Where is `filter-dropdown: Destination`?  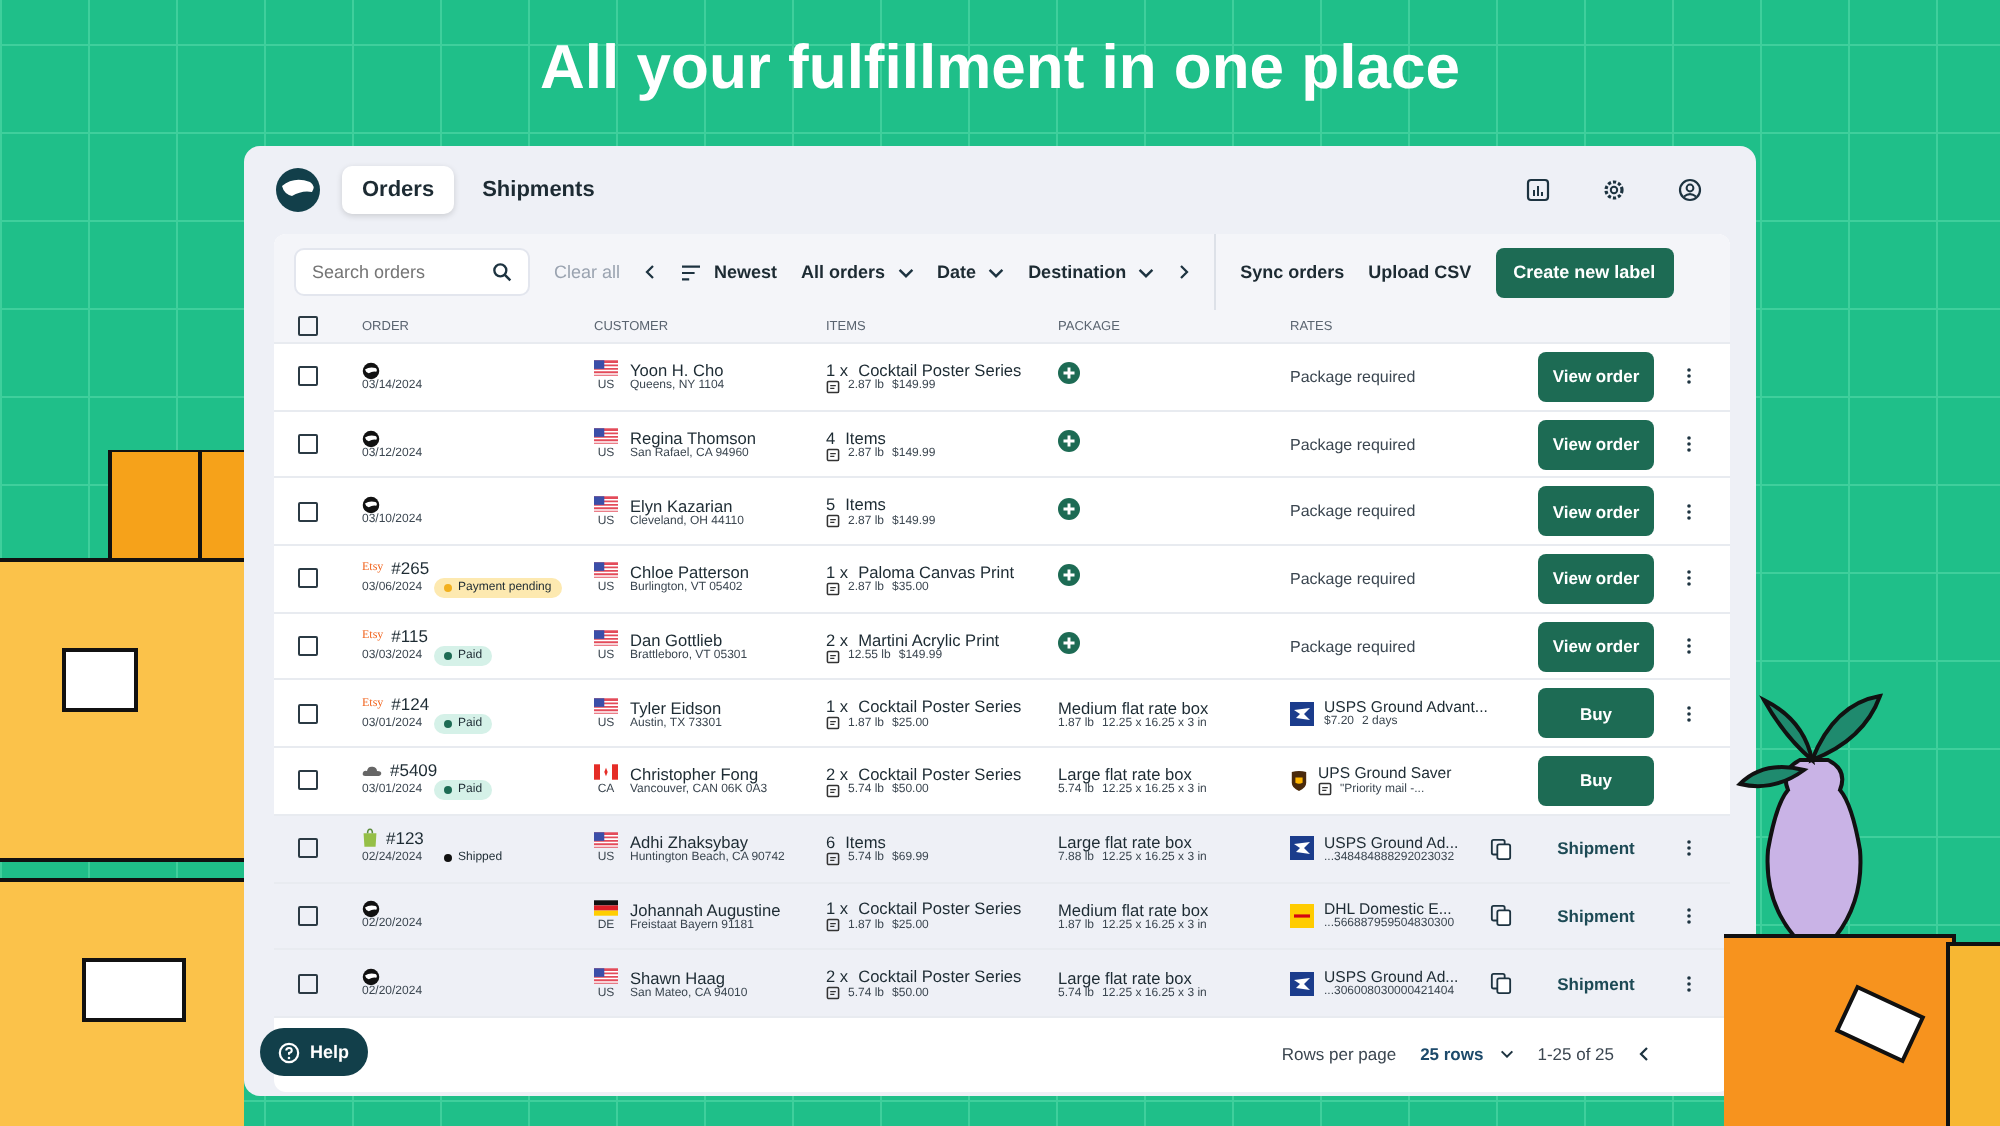 filter-dropdown: Destination is located at coordinates (1091, 272).